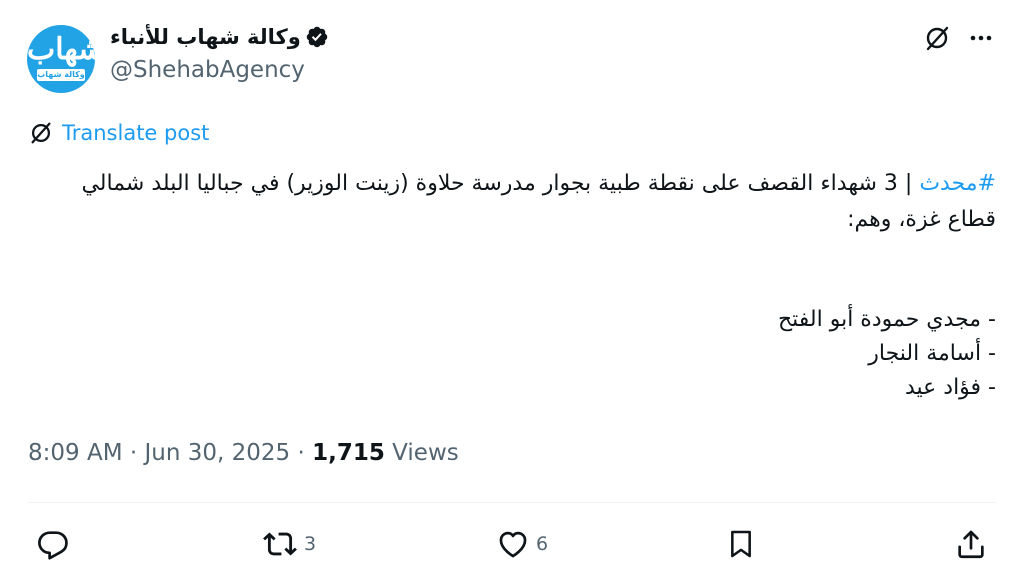 The width and height of the screenshot is (1024, 584). I want to click on post-name-2: - أسامة النجار, so click(932, 353).